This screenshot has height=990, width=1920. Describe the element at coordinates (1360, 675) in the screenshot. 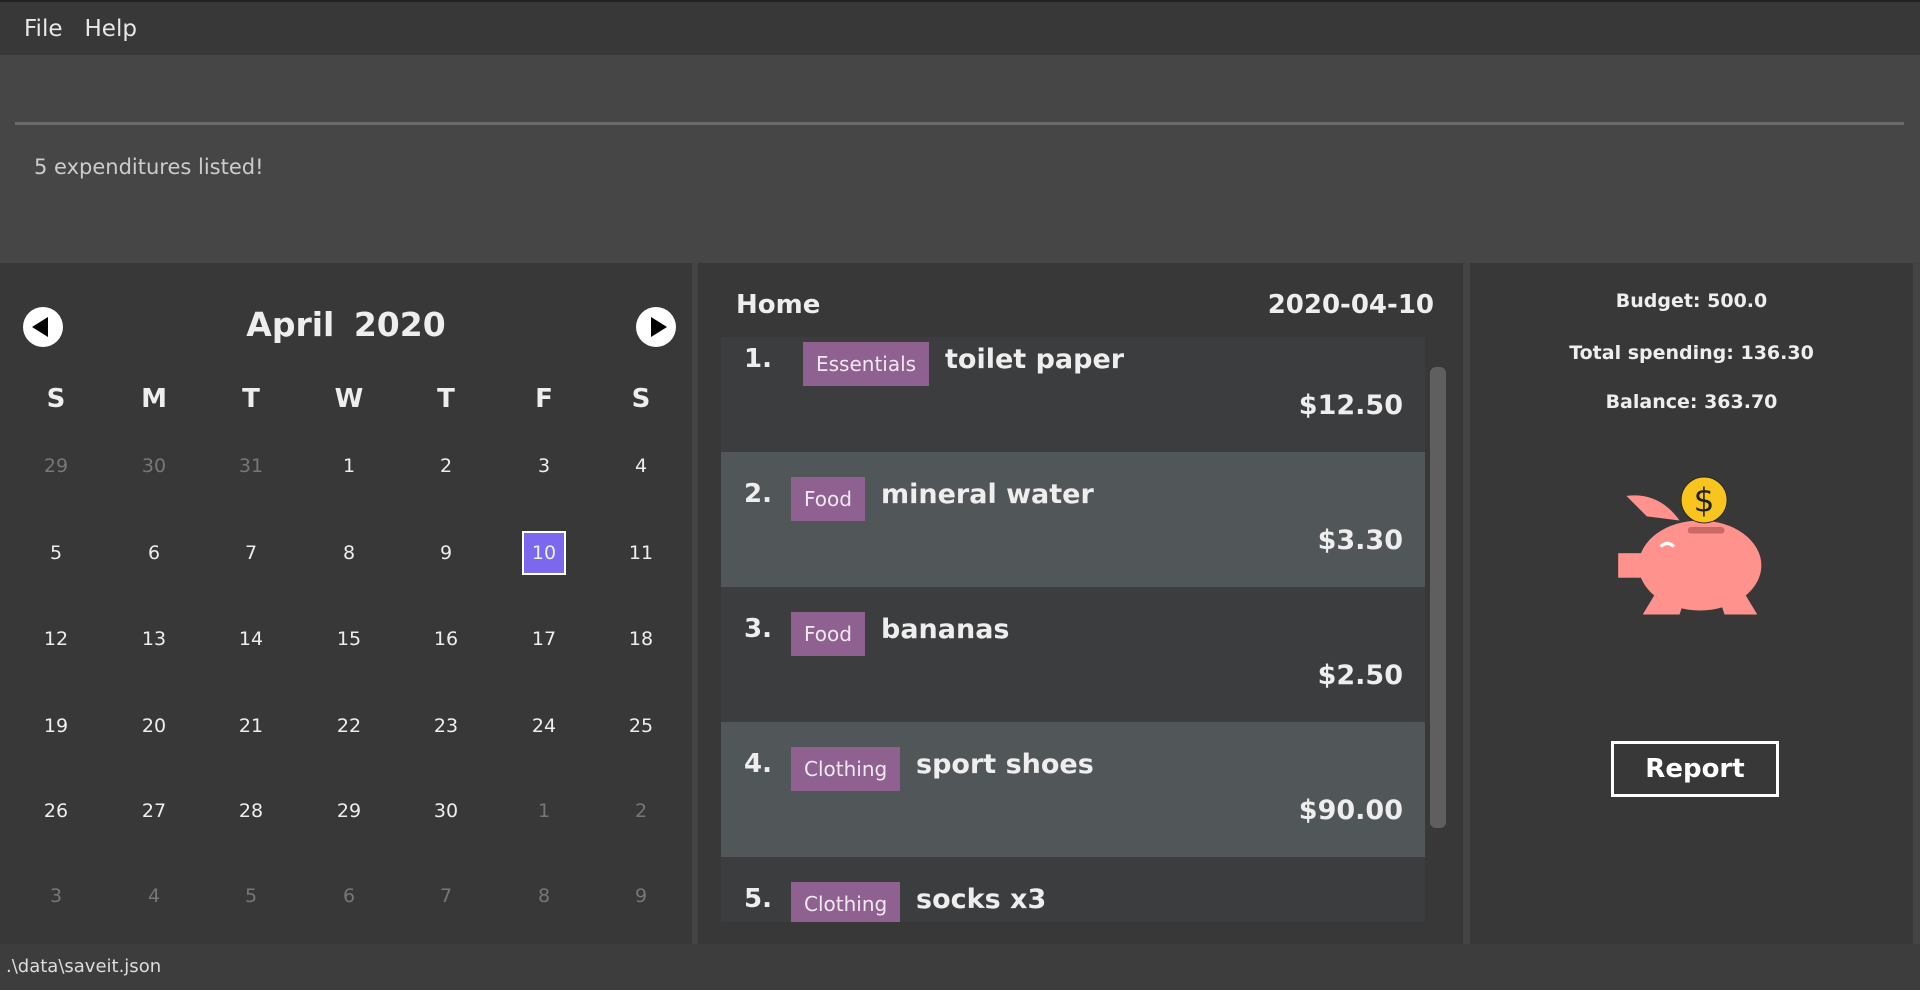

I see `item-amount: $2.50` at that location.